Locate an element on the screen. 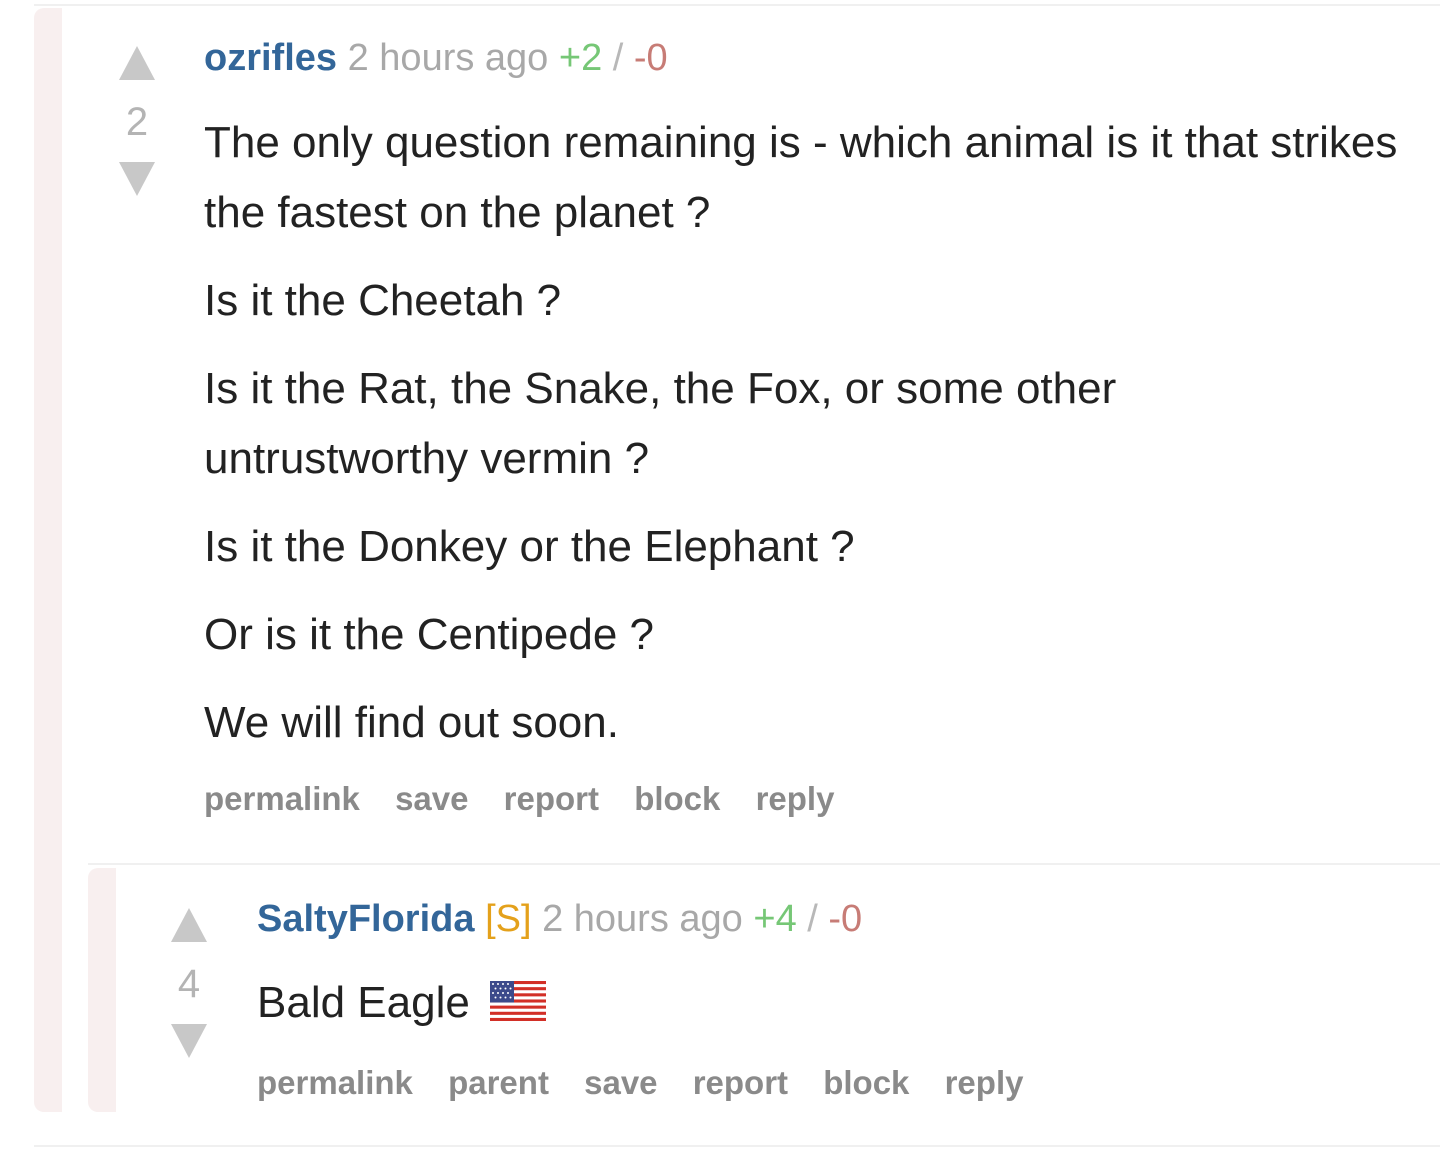  comment-paragraph: Is it the Donkey or the Elephant ? is located at coordinates (529, 546).